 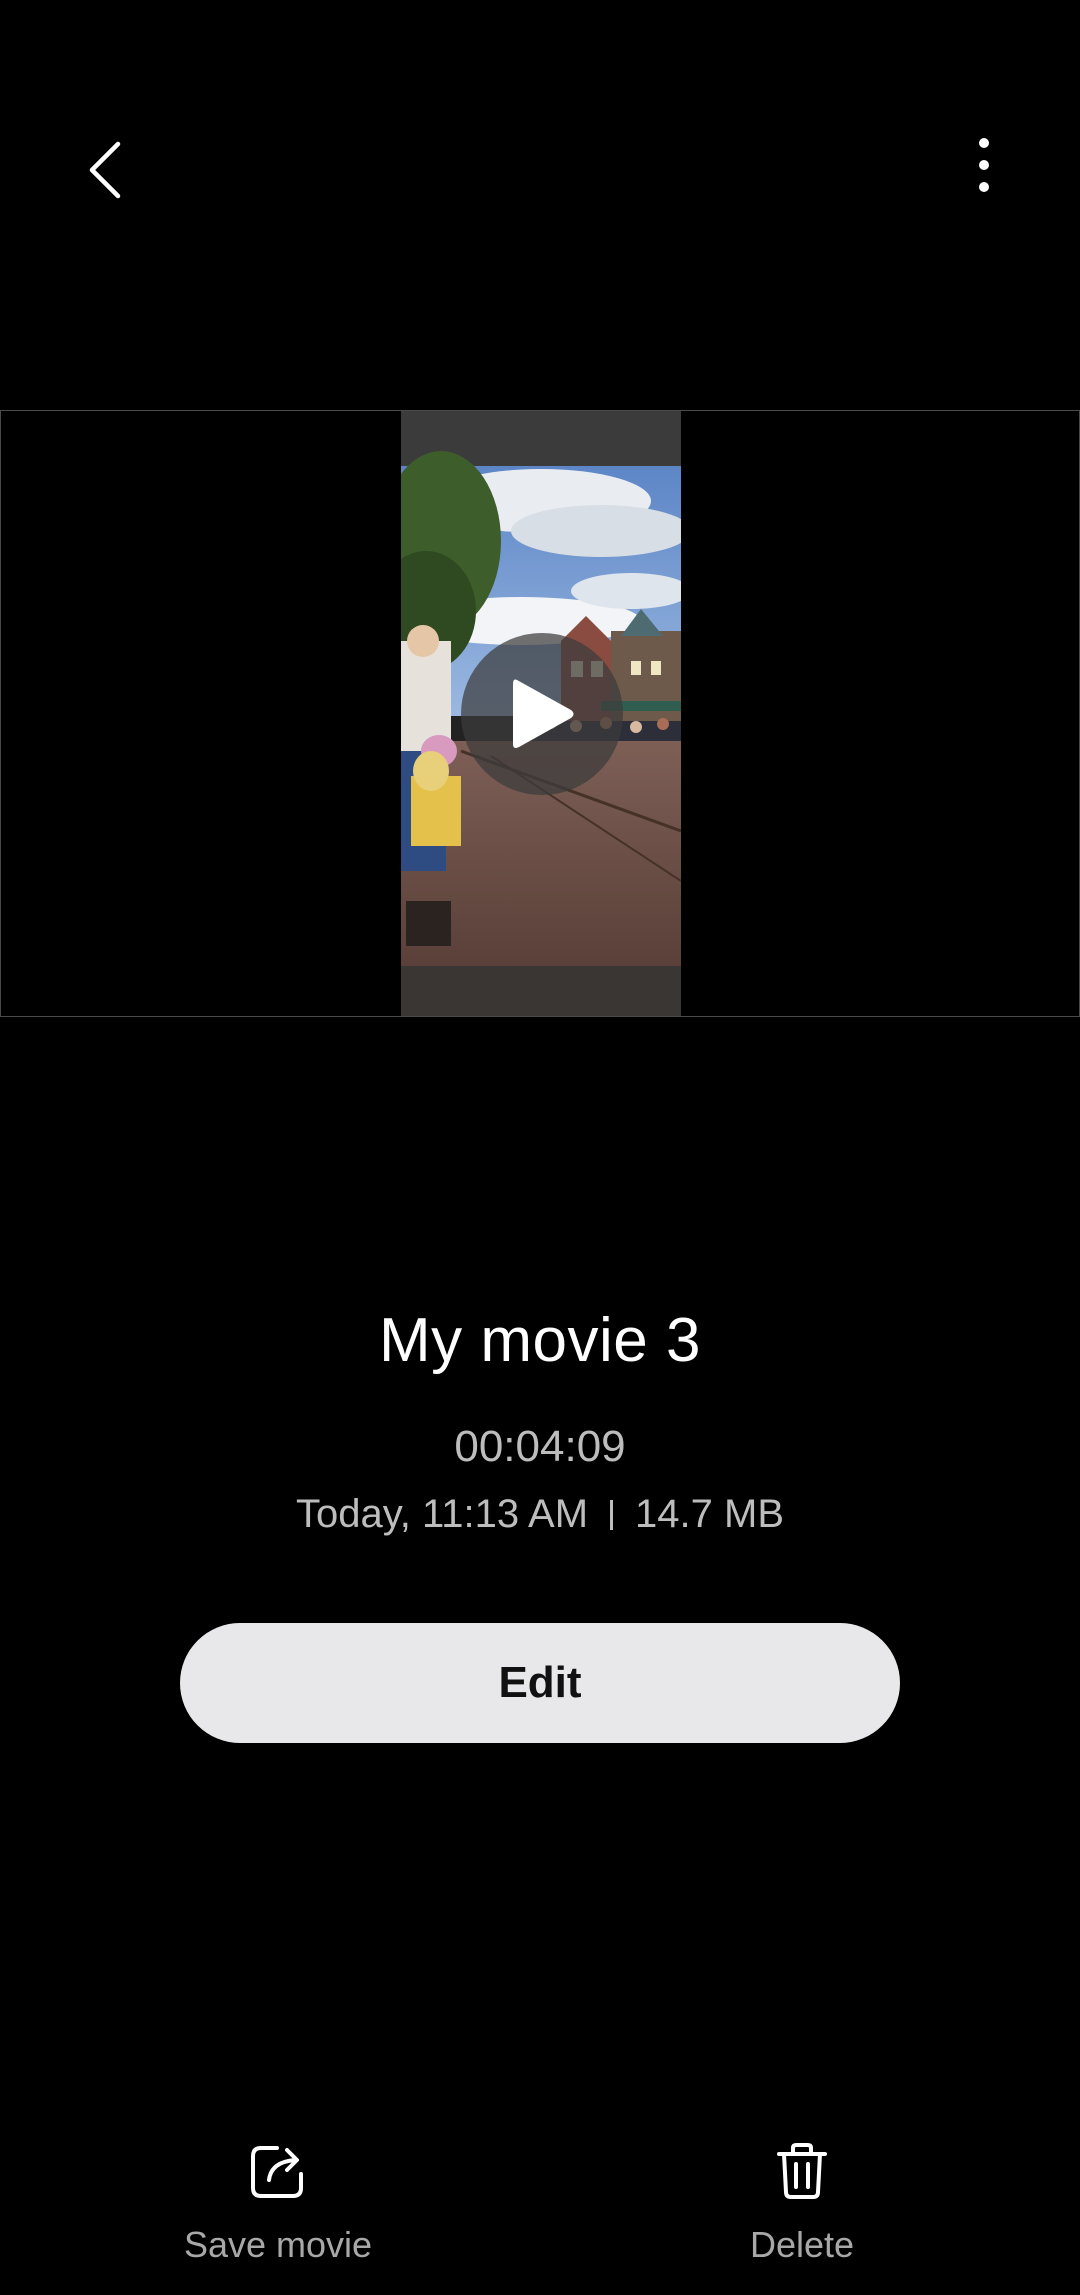 I want to click on save-movie-button: Save movie, so click(x=278, y=2210).